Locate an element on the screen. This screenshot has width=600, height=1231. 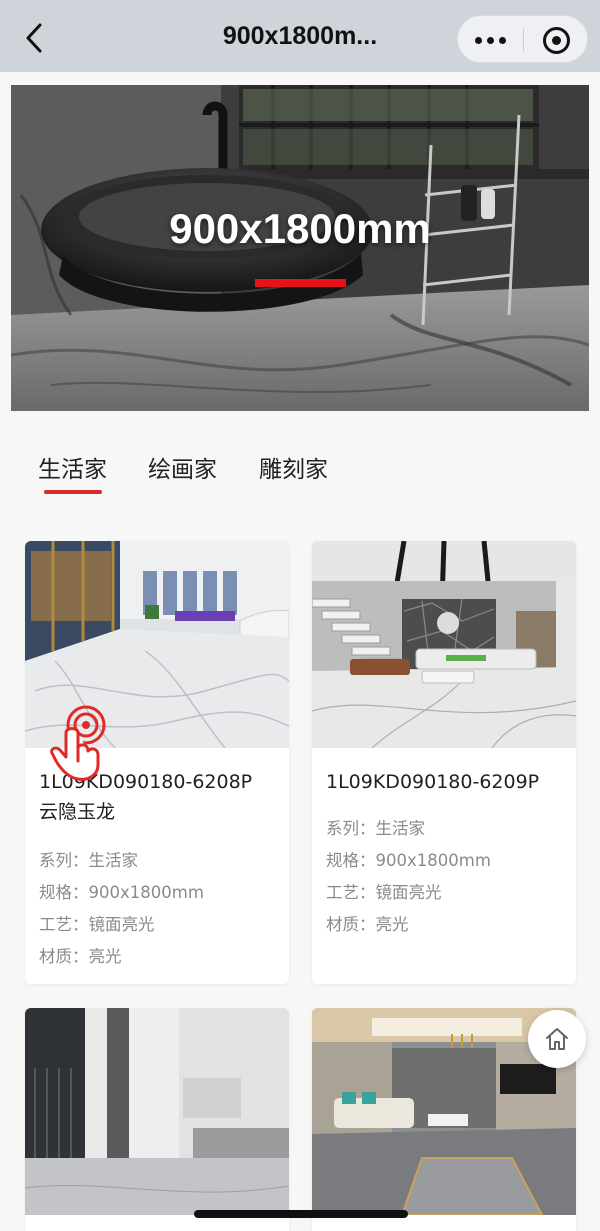
more-dots-icon is located at coordinates (491, 40).